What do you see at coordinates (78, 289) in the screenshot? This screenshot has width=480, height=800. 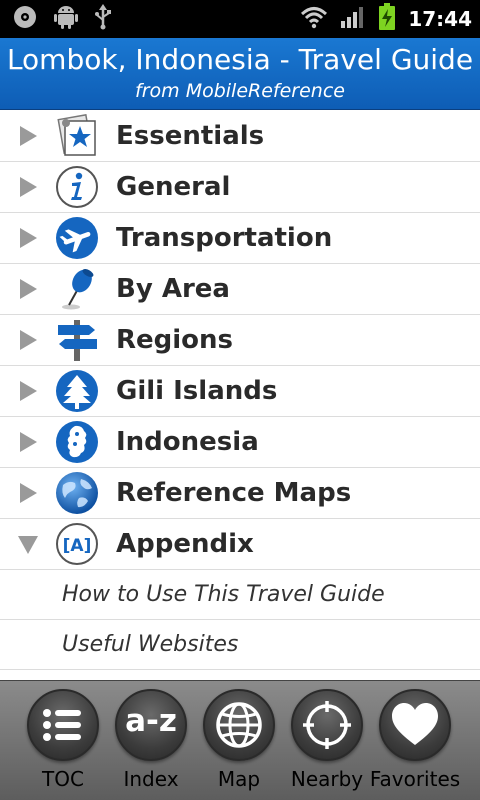 I see `pushpin-icon` at bounding box center [78, 289].